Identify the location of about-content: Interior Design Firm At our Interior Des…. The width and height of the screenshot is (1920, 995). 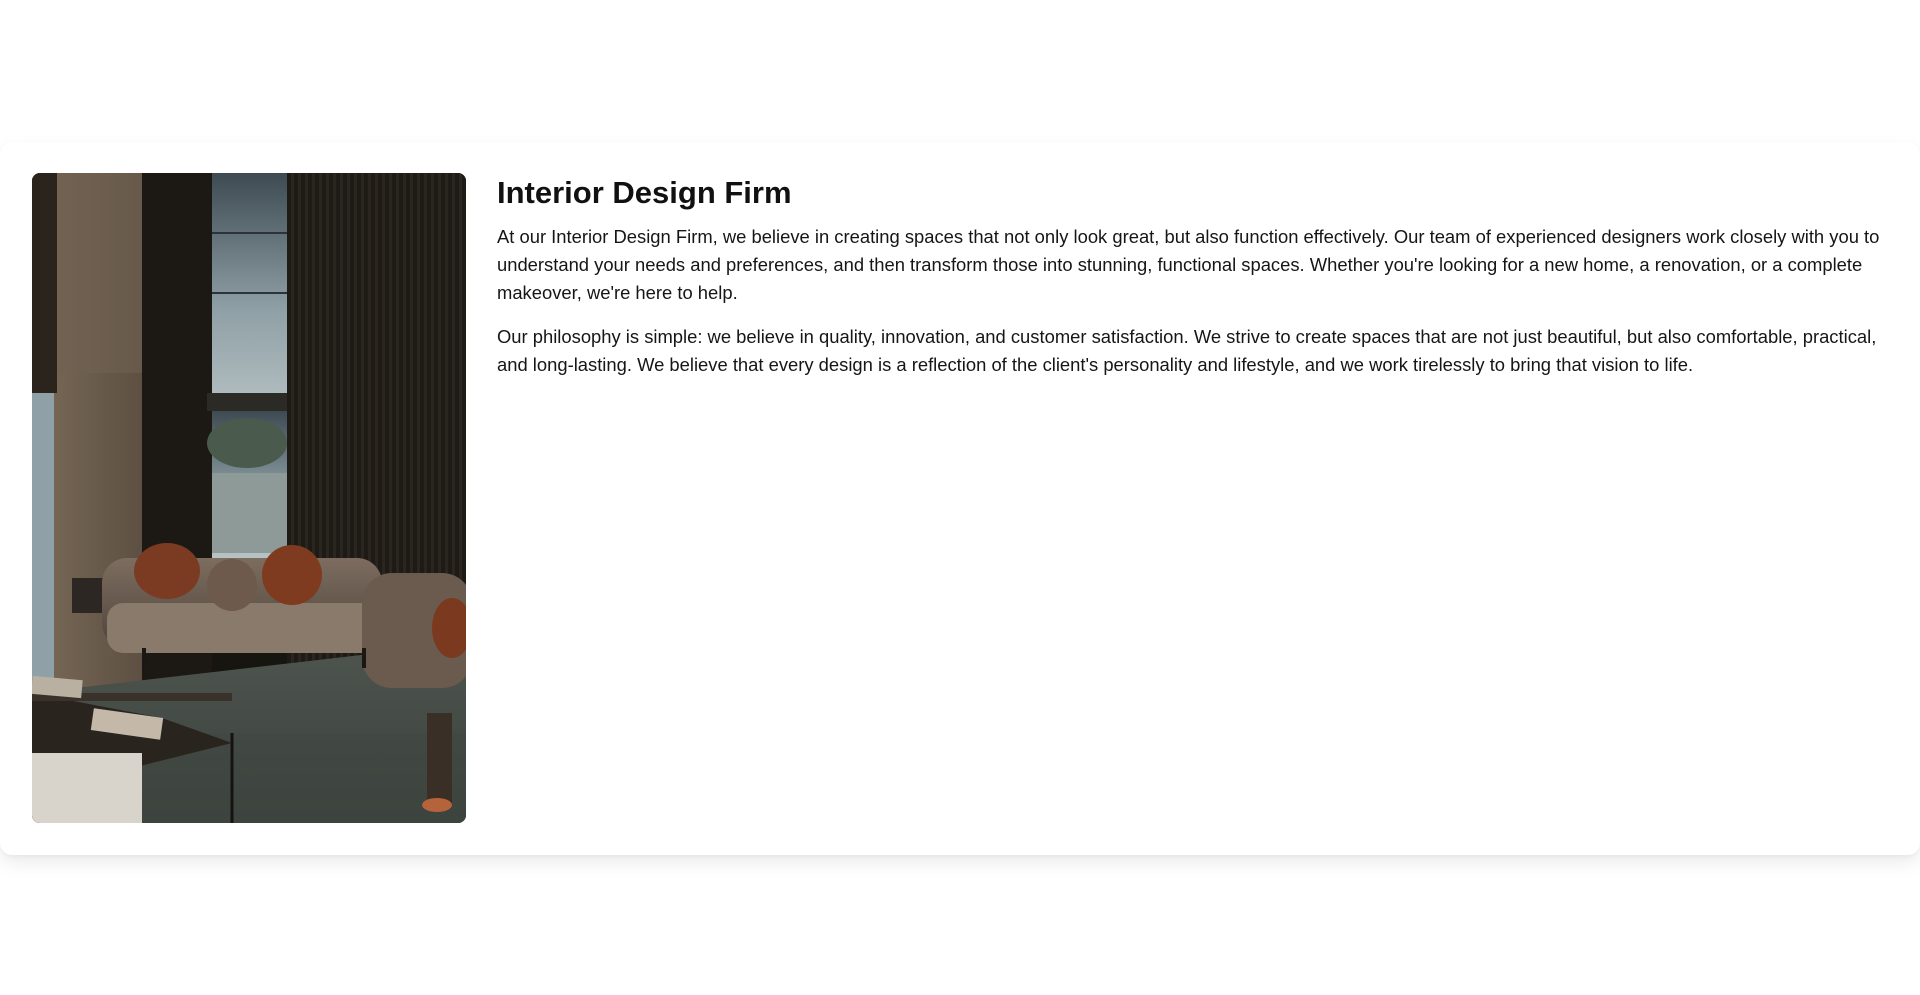
(1189, 276).